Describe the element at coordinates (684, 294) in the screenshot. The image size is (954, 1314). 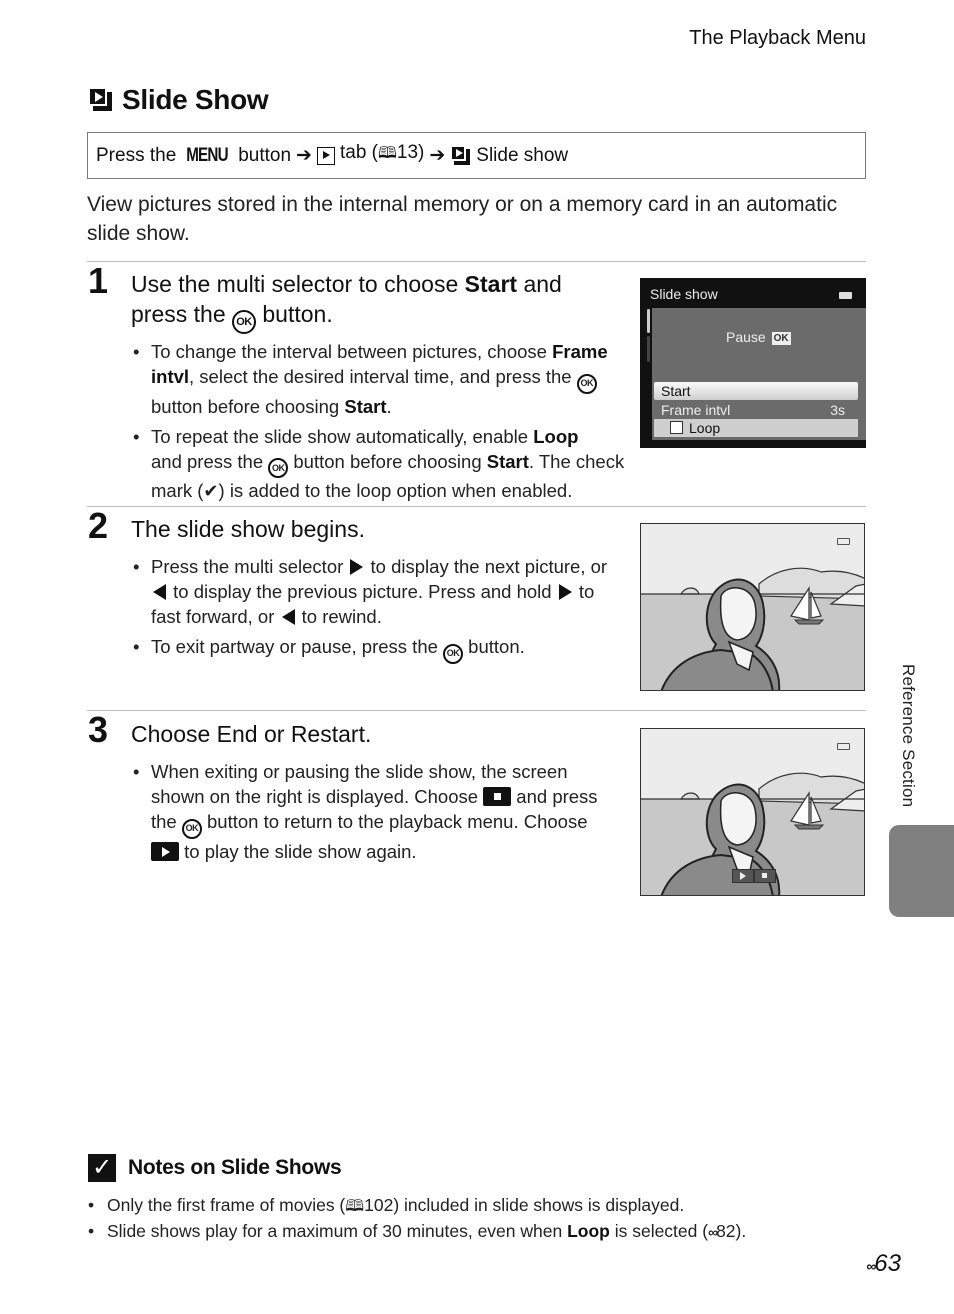
I see `camera-menu-header: Slide show` at that location.